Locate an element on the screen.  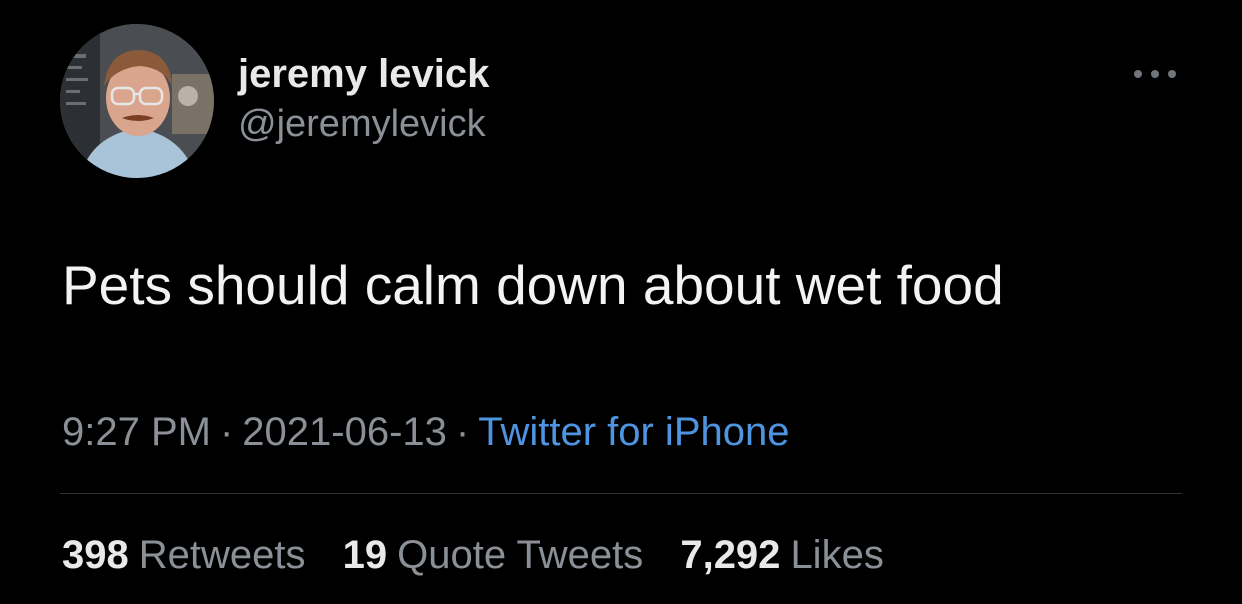
display-name: jeremy levick is located at coordinates (363, 74).